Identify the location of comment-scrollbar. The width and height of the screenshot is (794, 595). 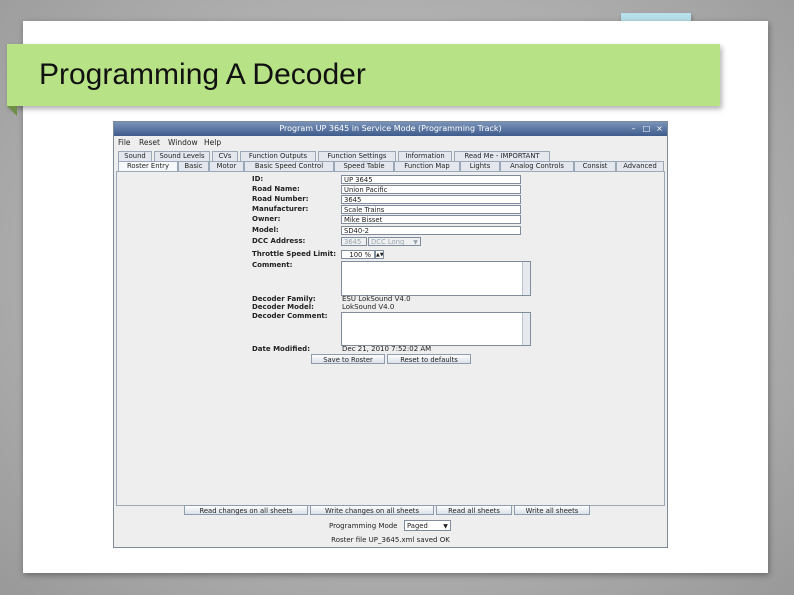
(526, 278).